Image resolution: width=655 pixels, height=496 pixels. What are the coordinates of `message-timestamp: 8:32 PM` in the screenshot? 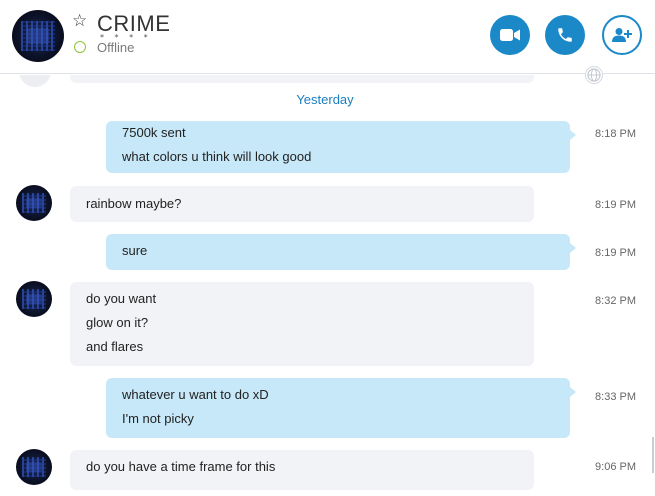 It's located at (615, 301).